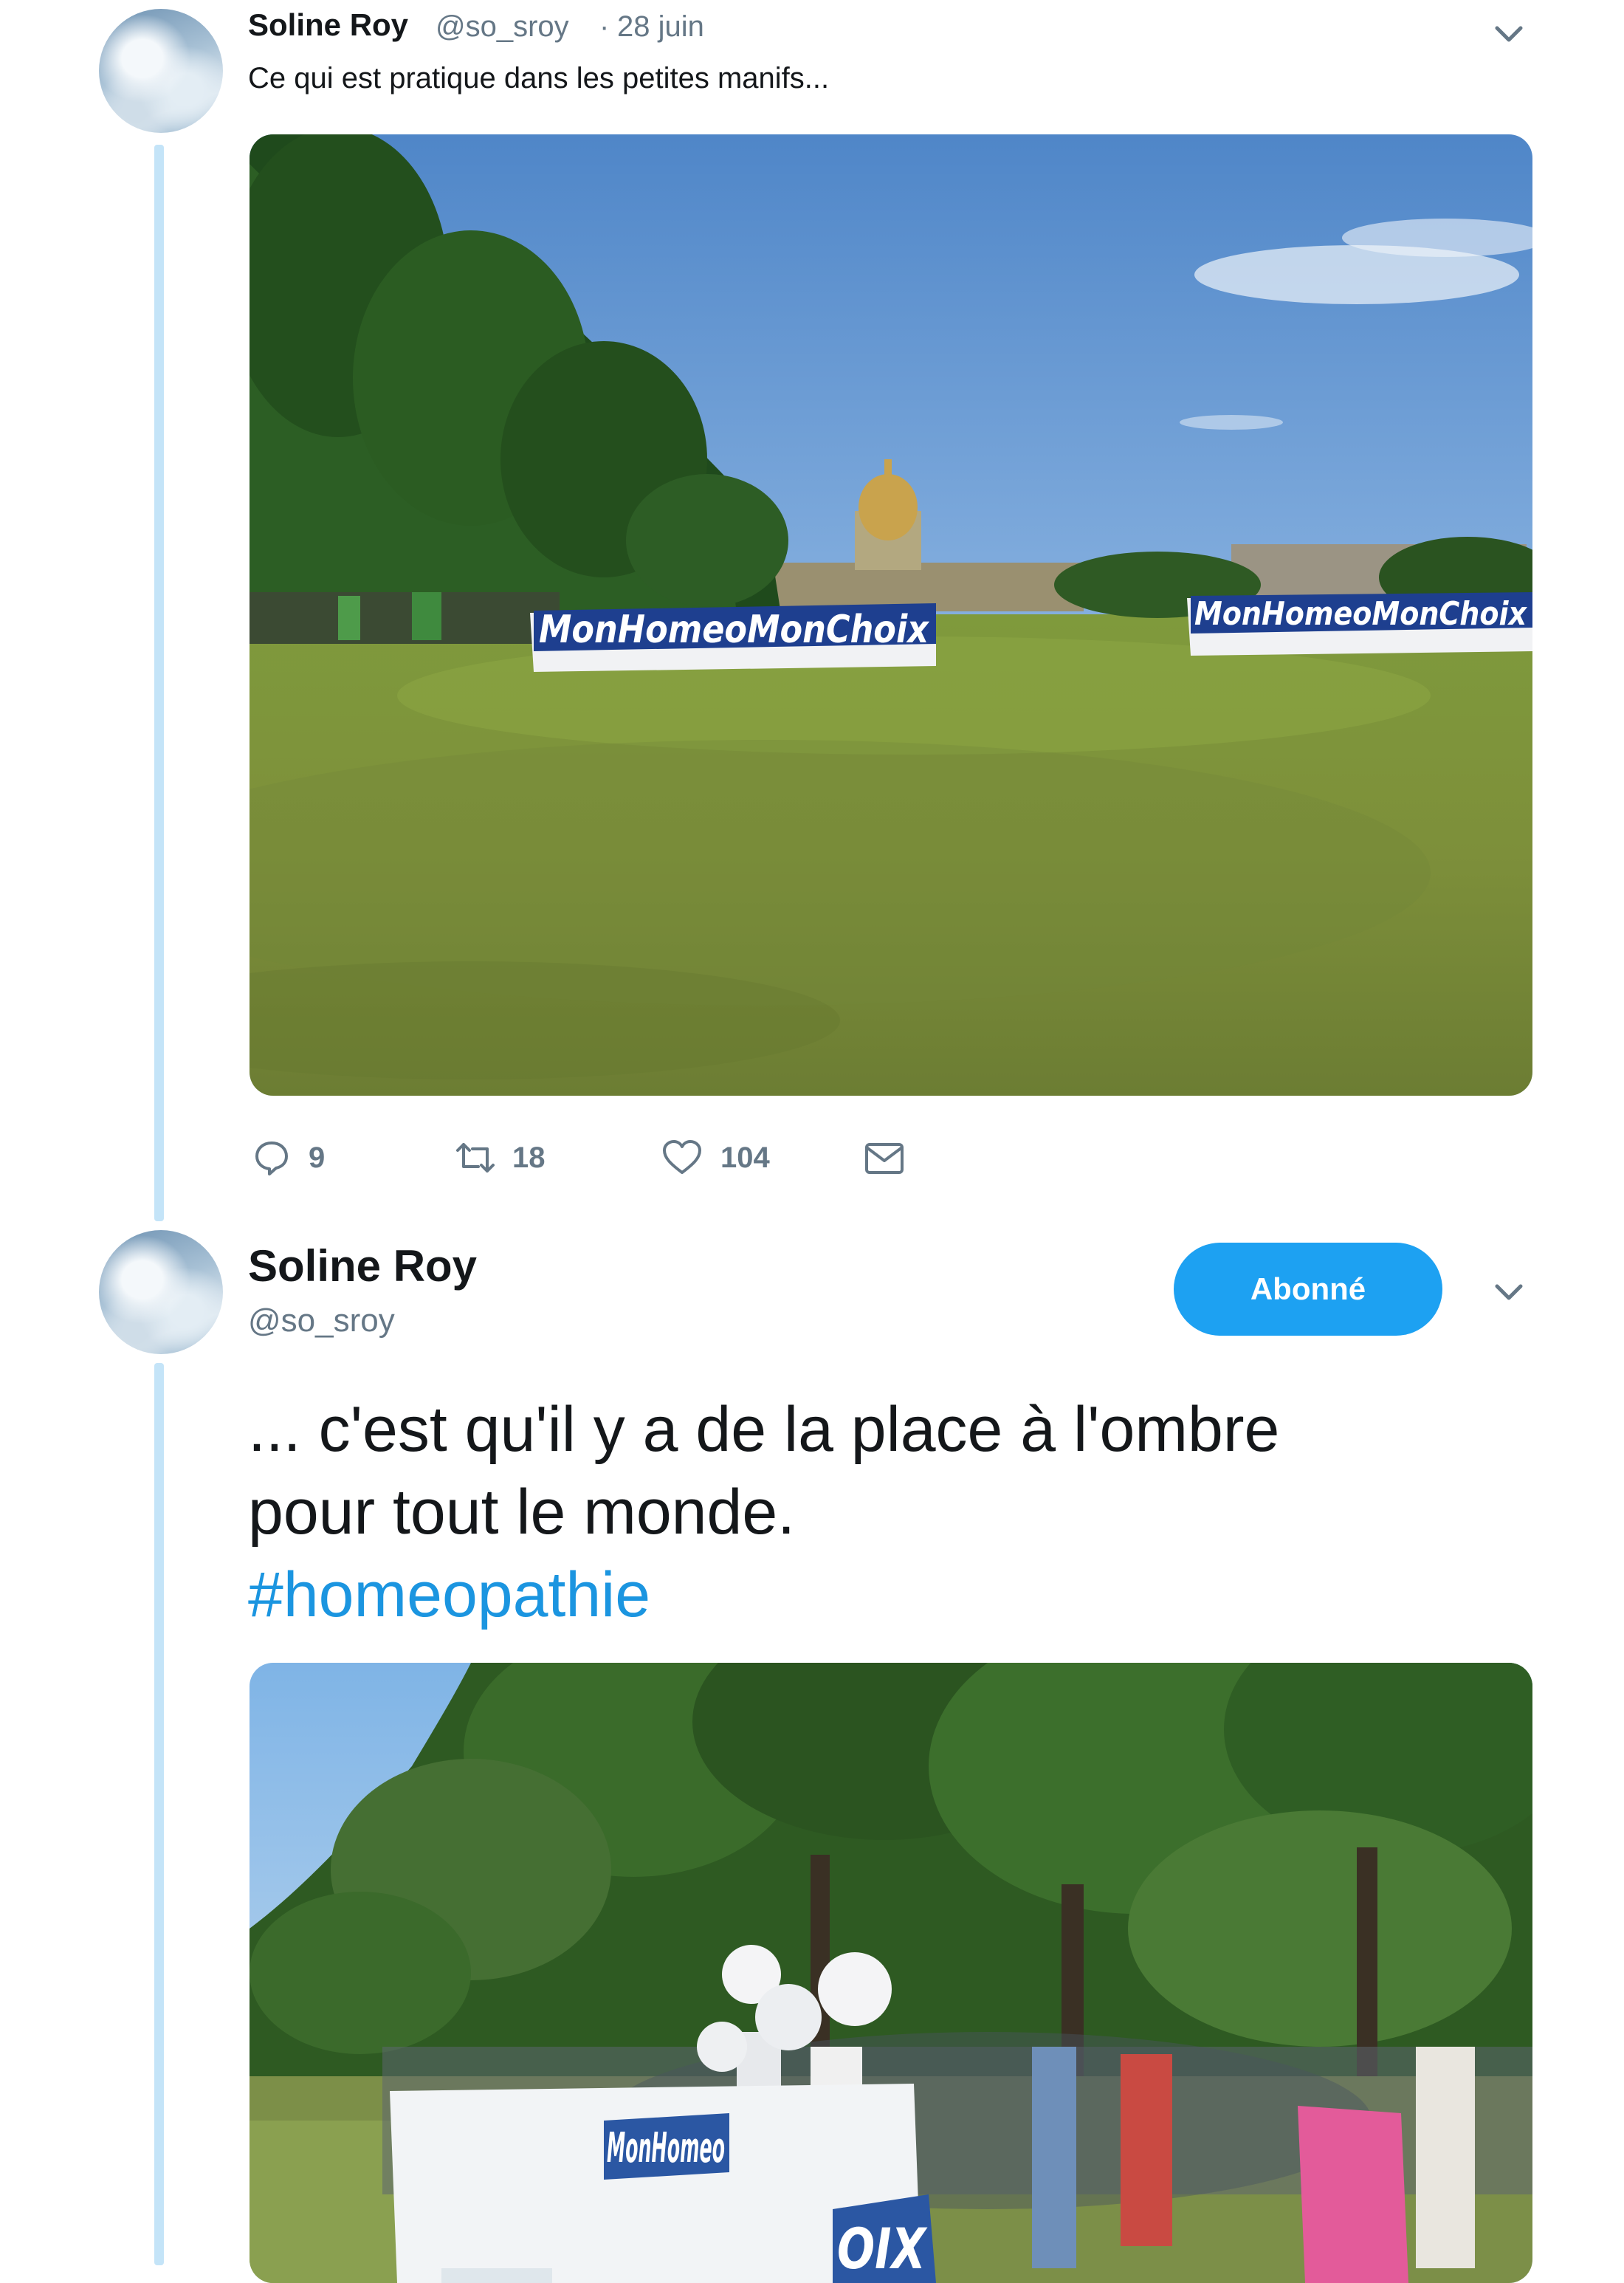  I want to click on retweet-count: 18, so click(529, 1157).